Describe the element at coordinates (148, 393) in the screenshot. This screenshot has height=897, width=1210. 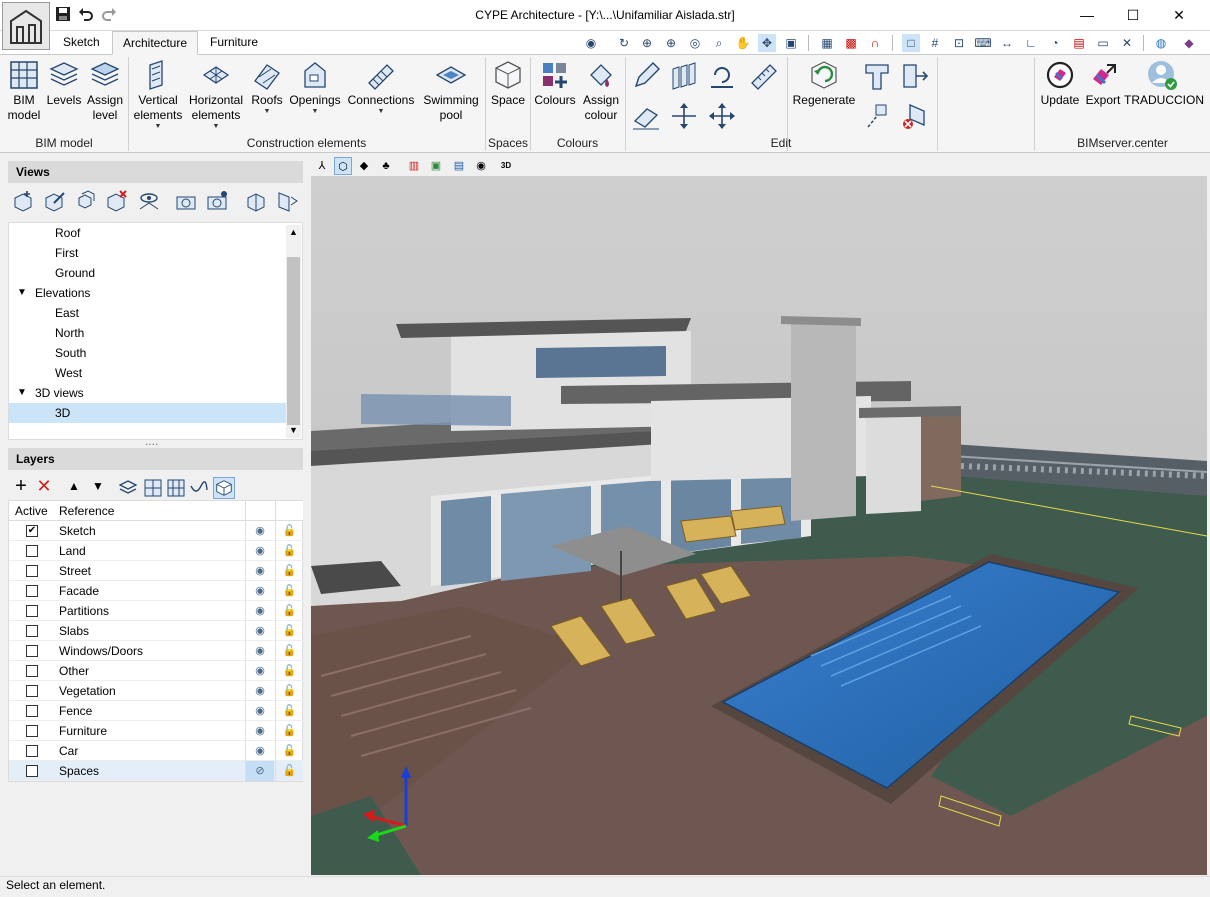
I see `tree-item-3d-views: ▼ 3D views` at that location.